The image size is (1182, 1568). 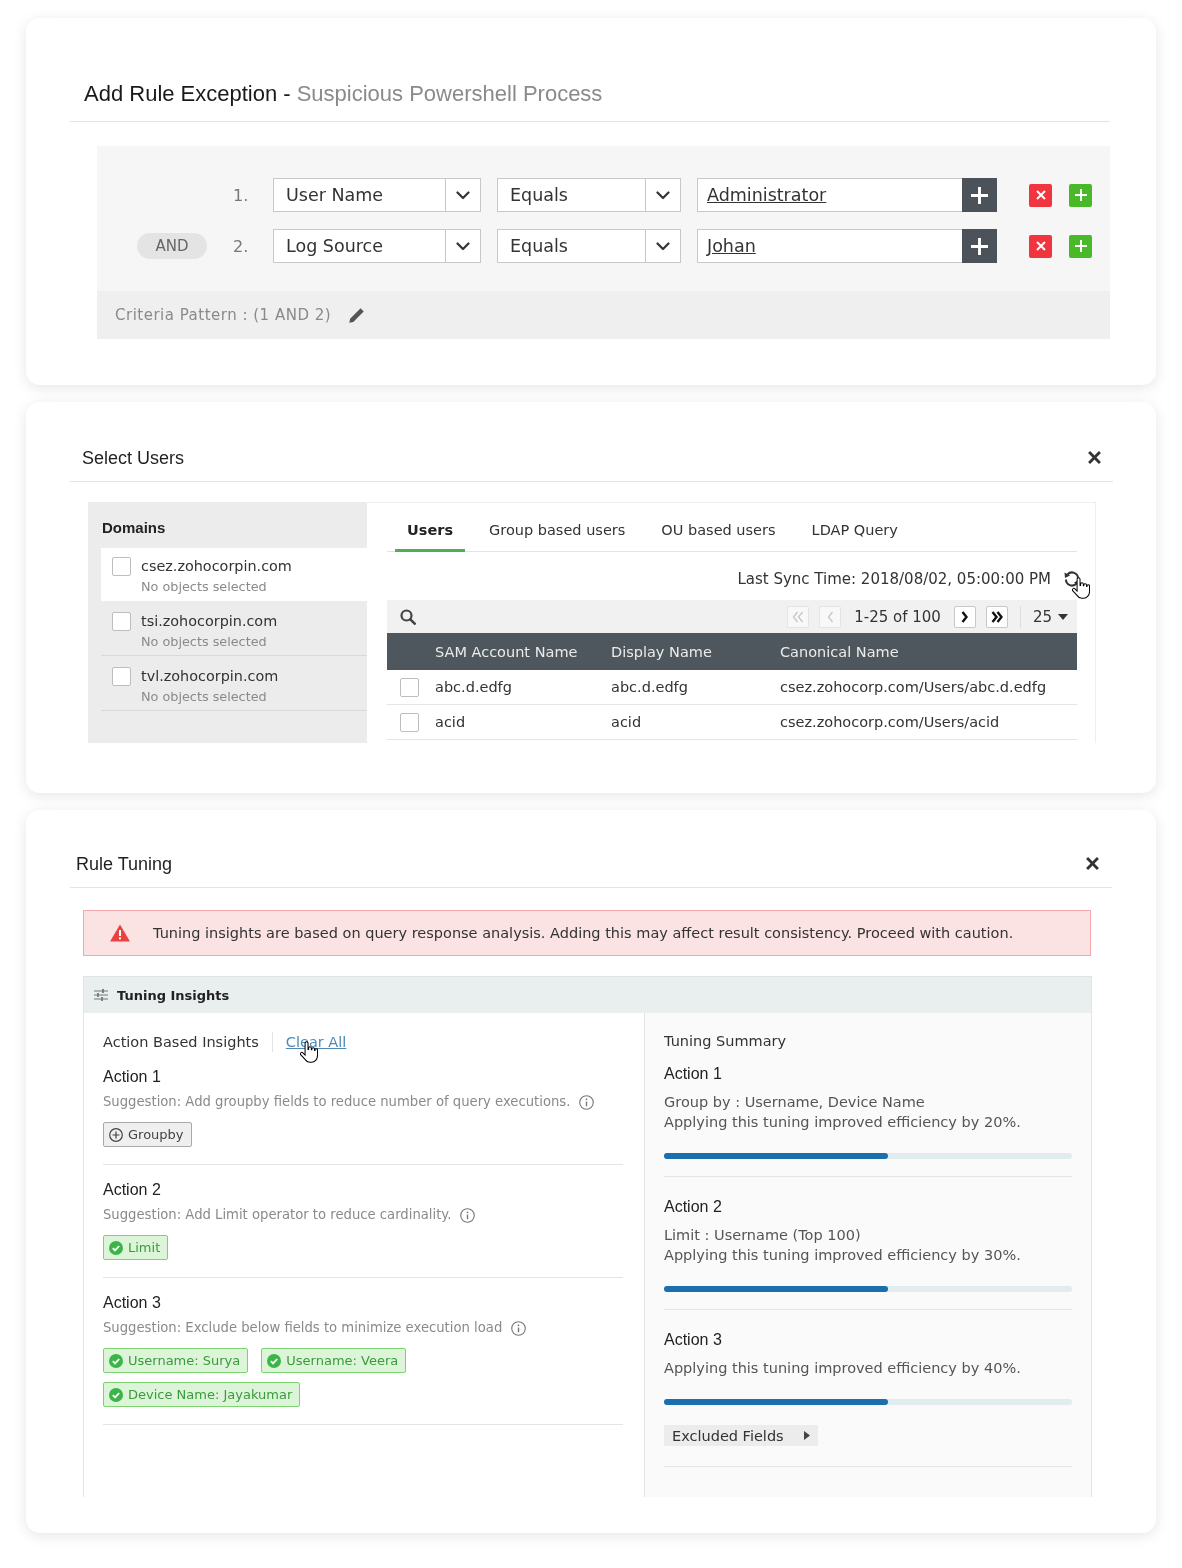 What do you see at coordinates (913, 687) in the screenshot?
I see `table-cell-text: csez.zohocorp.com/Users/abc.d.edfg` at bounding box center [913, 687].